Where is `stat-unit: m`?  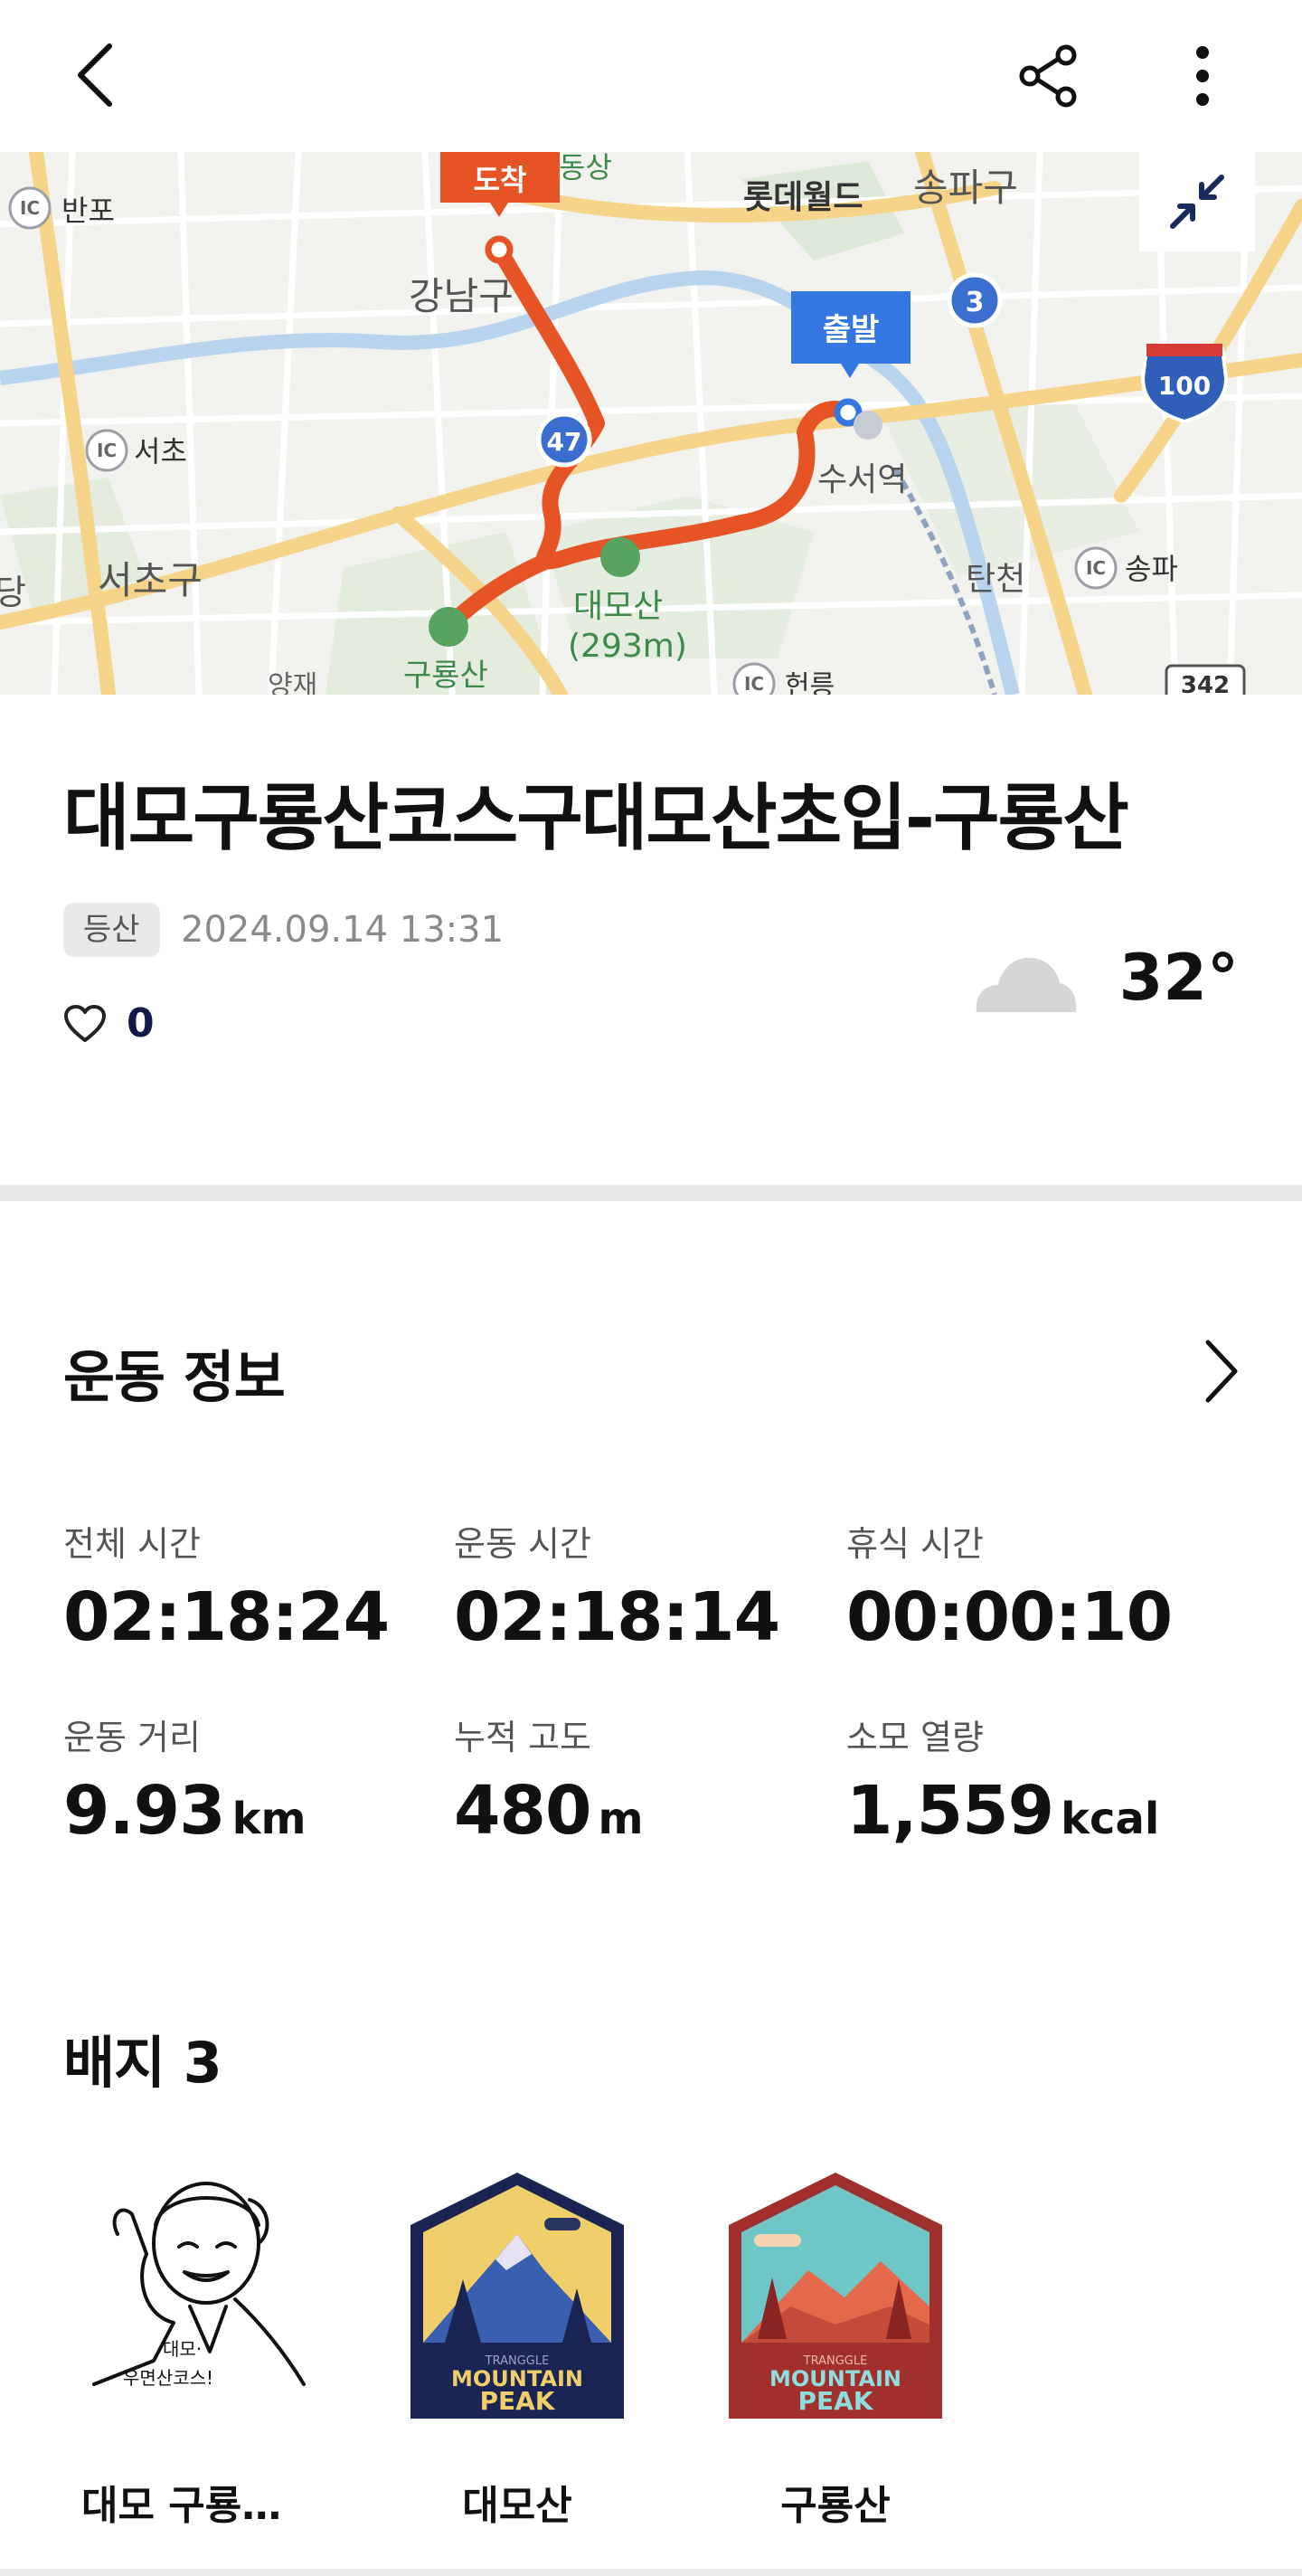 stat-unit: m is located at coordinates (621, 1819).